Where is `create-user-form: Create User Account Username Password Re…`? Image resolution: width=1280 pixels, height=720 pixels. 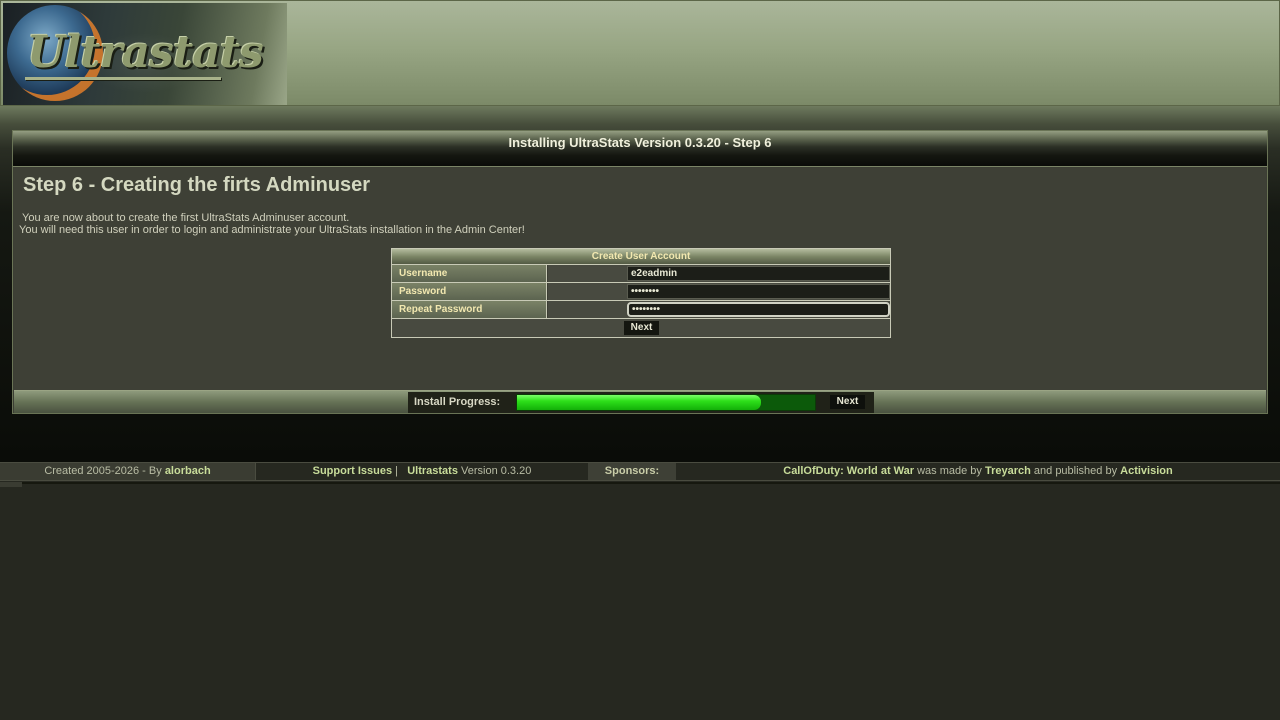
create-user-form: Create User Account Username Password Re… is located at coordinates (641, 293).